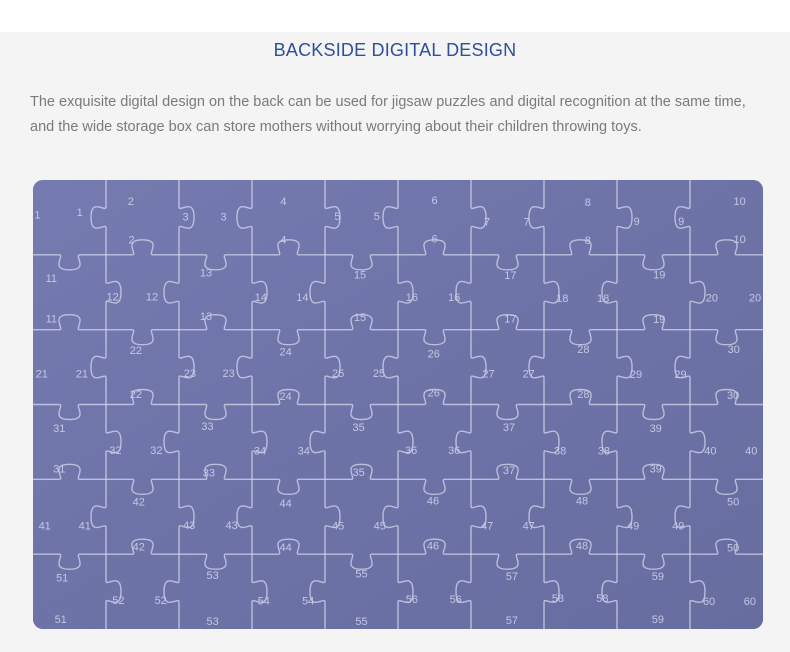 The image size is (790, 652). Describe the element at coordinates (358, 473) in the screenshot. I see `piece-number: 35` at that location.